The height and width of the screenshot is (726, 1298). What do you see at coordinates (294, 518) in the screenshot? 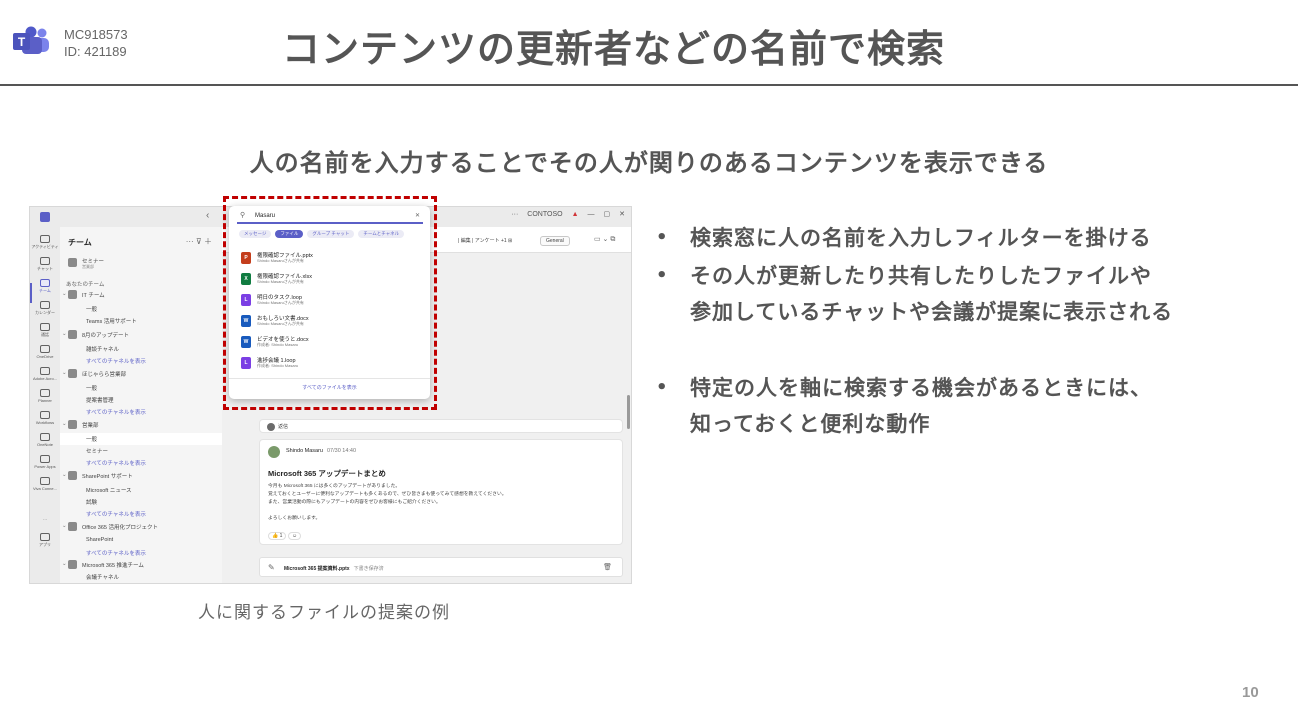
I see `post-line: よろしくお願いします。` at bounding box center [294, 518].